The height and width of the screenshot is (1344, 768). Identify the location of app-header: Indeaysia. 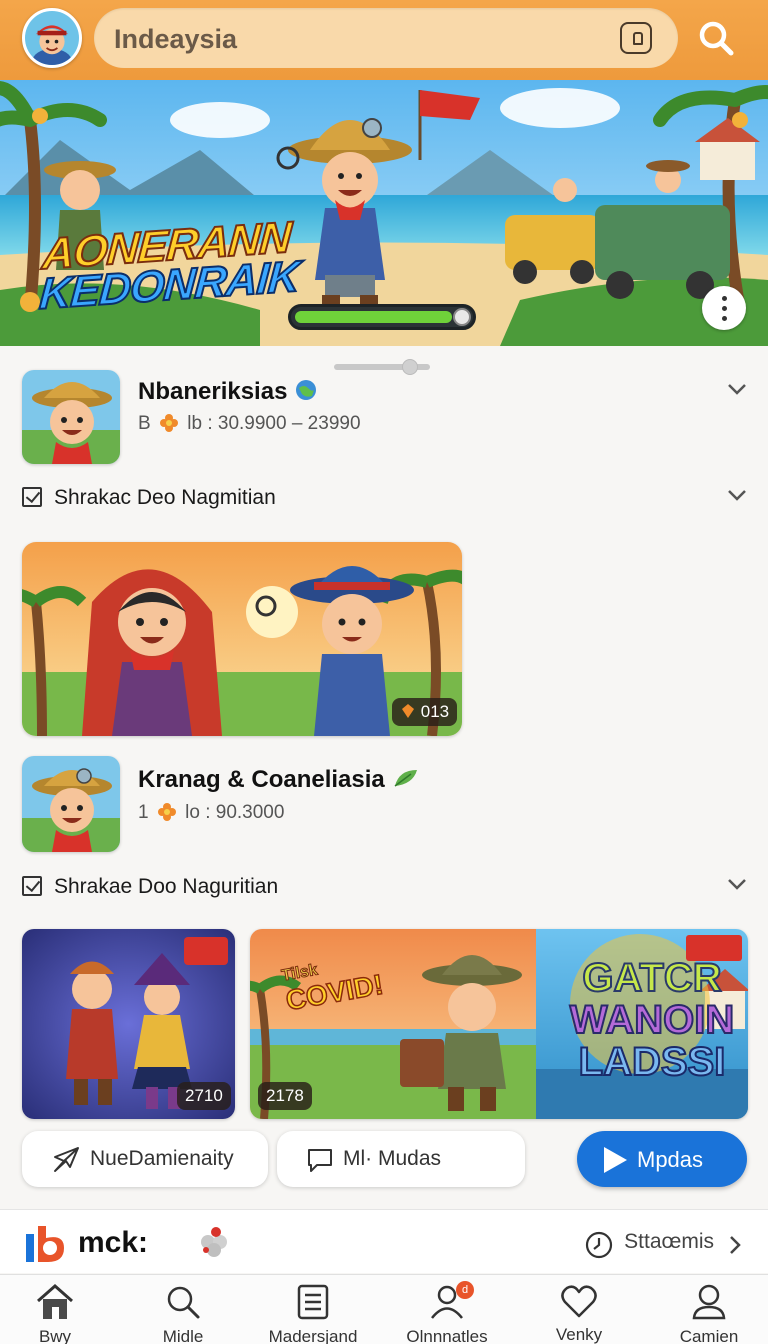
(384, 40).